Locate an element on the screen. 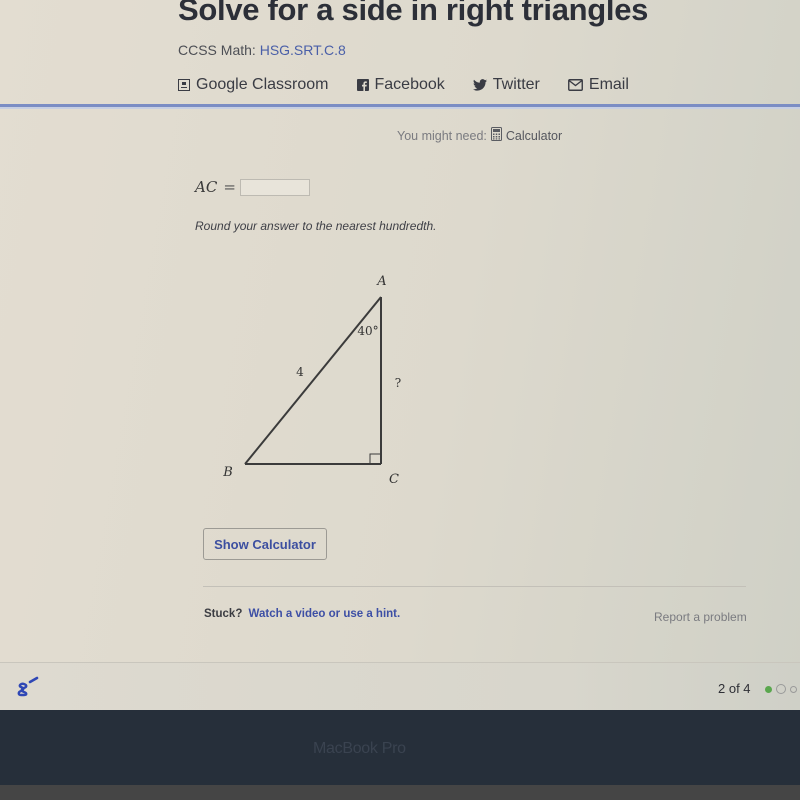  triangle-diagram: A B C 40° 4 ? is located at coordinates (311, 380).